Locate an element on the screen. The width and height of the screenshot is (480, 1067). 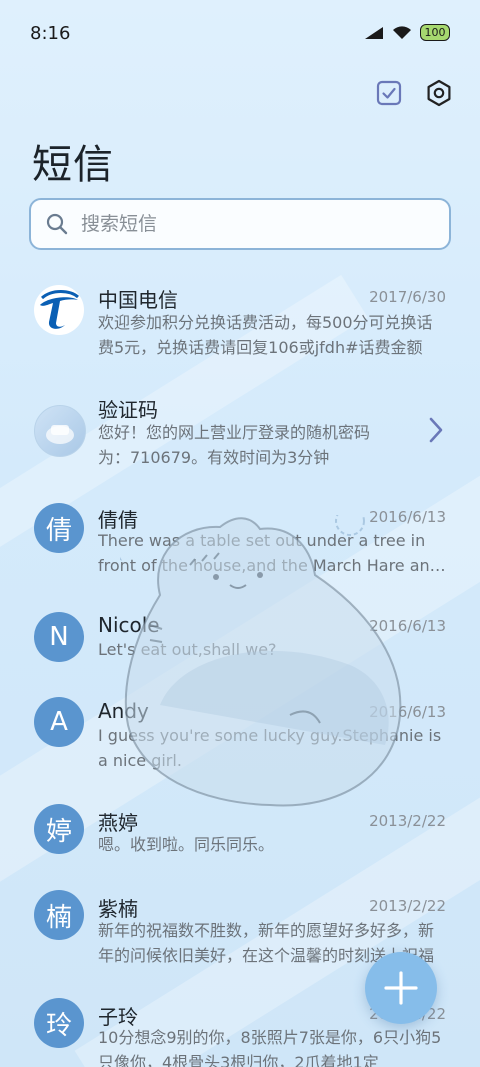
compose-button is located at coordinates (401, 988).